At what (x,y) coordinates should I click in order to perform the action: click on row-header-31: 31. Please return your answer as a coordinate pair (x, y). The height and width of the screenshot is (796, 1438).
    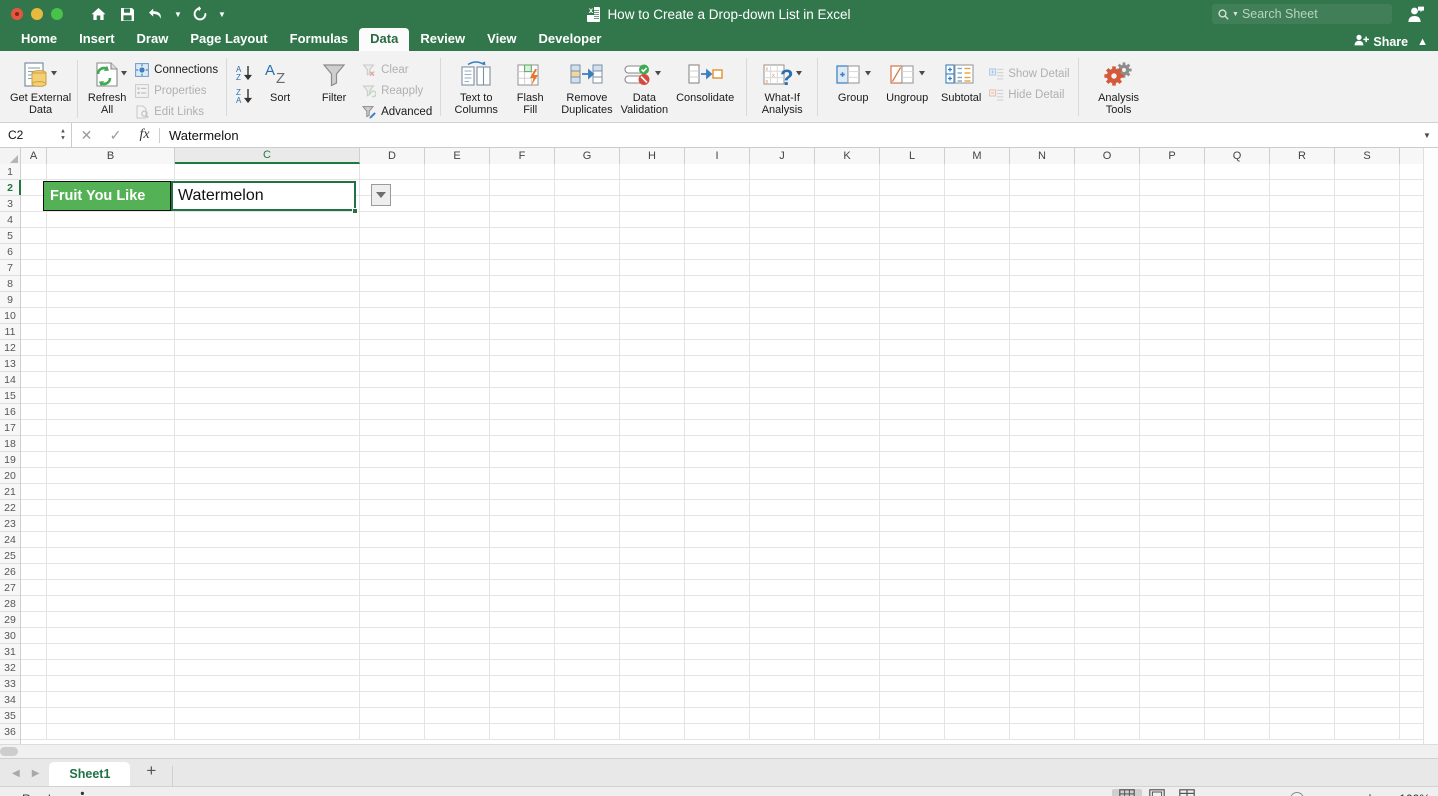
    Looking at the image, I should click on (10, 652).